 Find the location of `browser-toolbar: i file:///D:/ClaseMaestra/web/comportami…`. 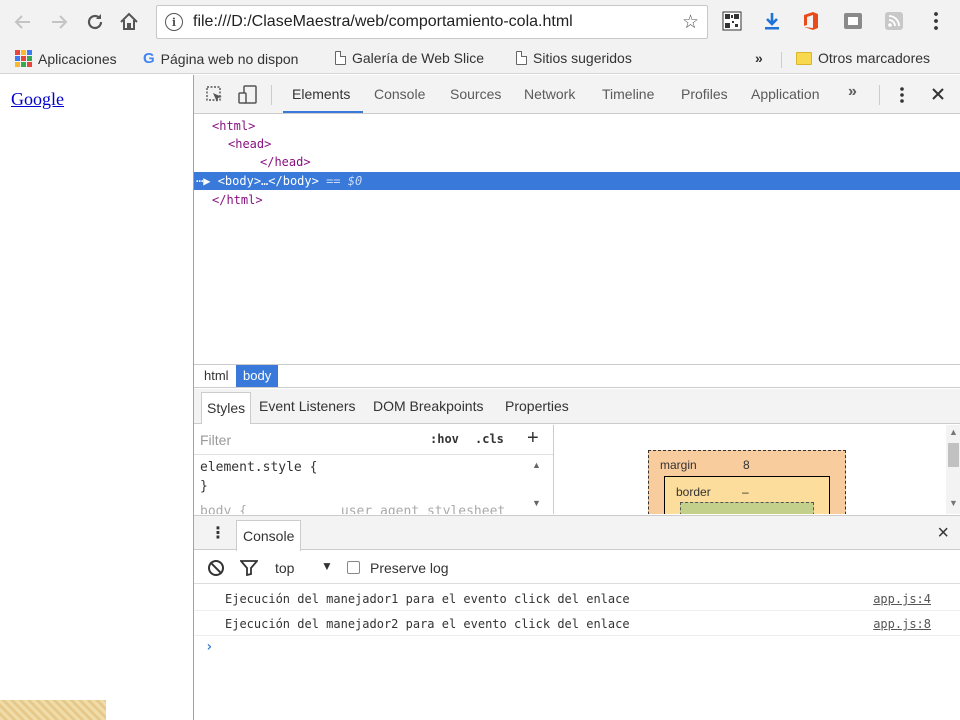

browser-toolbar: i file:///D:/ClaseMaestra/web/comportami… is located at coordinates (480, 22).